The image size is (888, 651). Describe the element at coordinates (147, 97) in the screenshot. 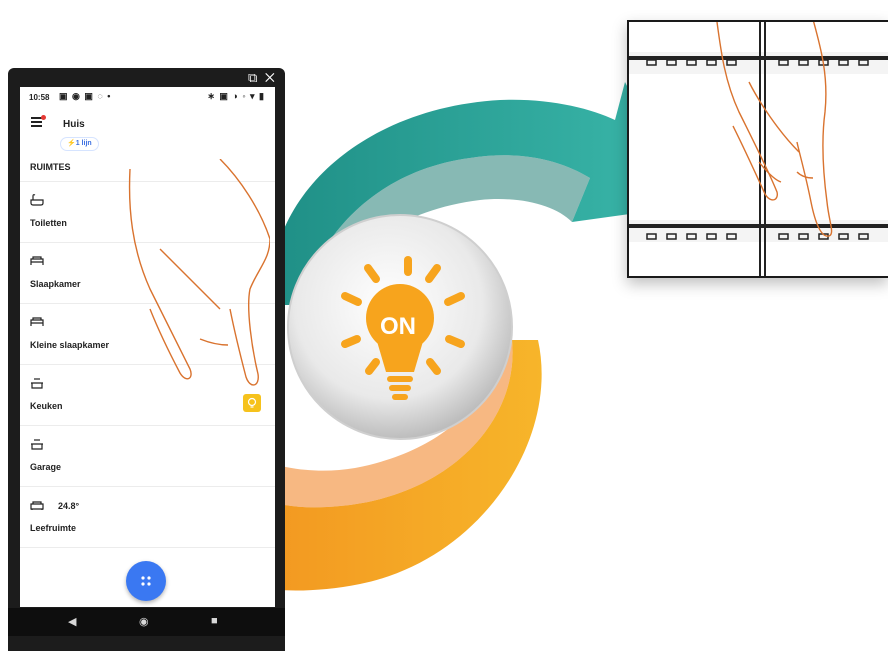

I see `status-bar: 10:58 ▣ ◉ ▣ ◌ • ∗ ▣ ◑ ◦ ▾ ▮` at that location.